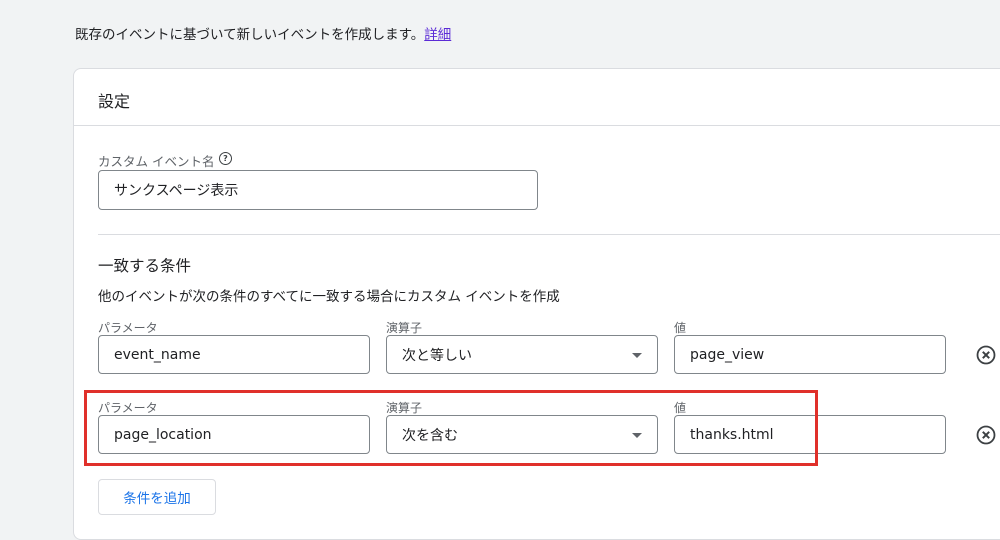 The height and width of the screenshot is (540, 1000). What do you see at coordinates (157, 497) in the screenshot?
I see `add-condition-button: 条件を追加` at bounding box center [157, 497].